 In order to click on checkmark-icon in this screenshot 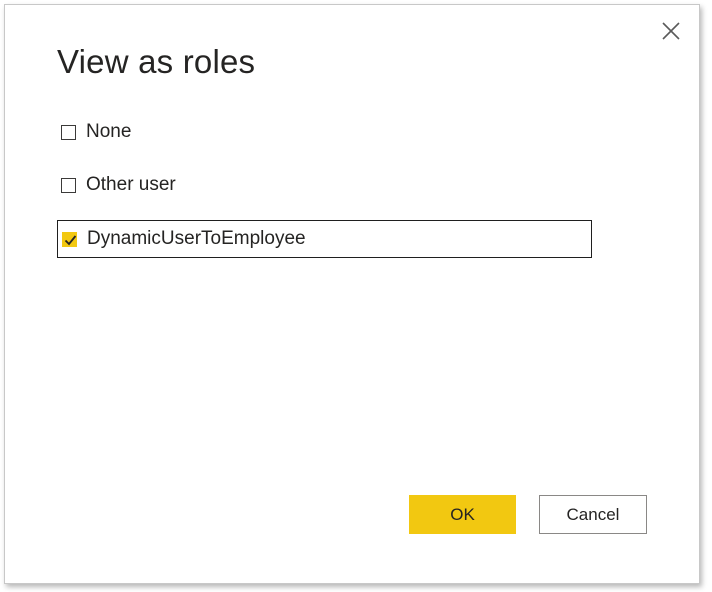, I will do `click(70, 239)`.